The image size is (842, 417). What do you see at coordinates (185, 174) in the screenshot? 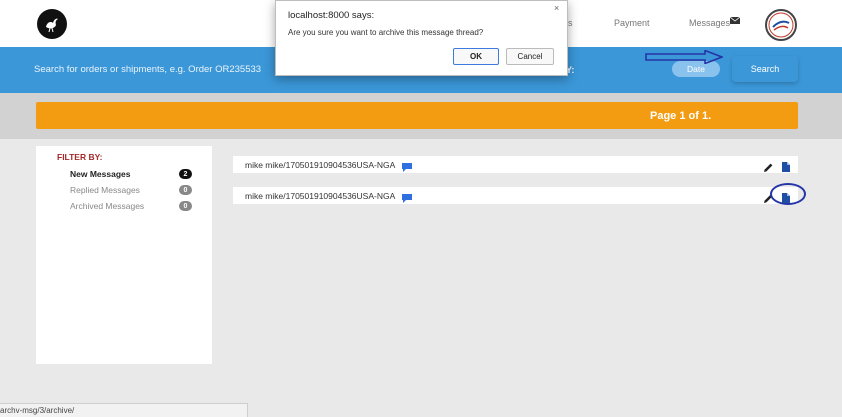
I see `new-messages-count-badge: 2` at bounding box center [185, 174].